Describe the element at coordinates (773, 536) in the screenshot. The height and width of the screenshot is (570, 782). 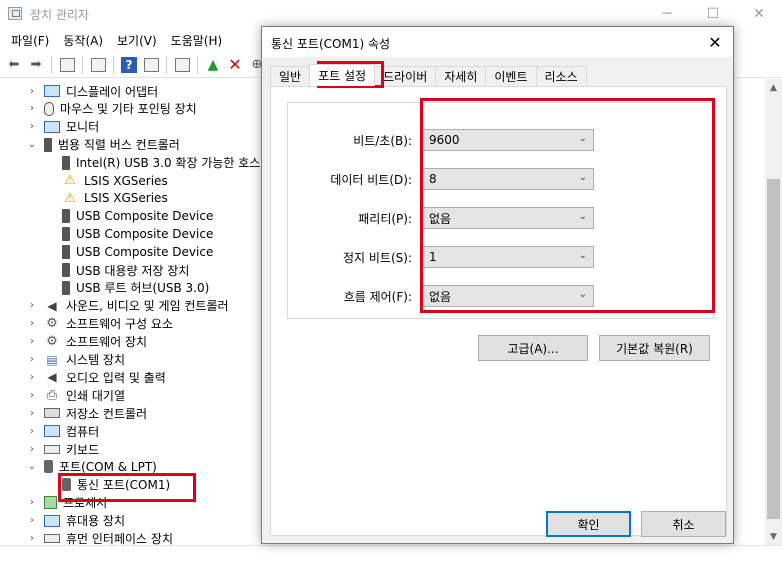
I see `scroll-down-icon: ▼` at that location.